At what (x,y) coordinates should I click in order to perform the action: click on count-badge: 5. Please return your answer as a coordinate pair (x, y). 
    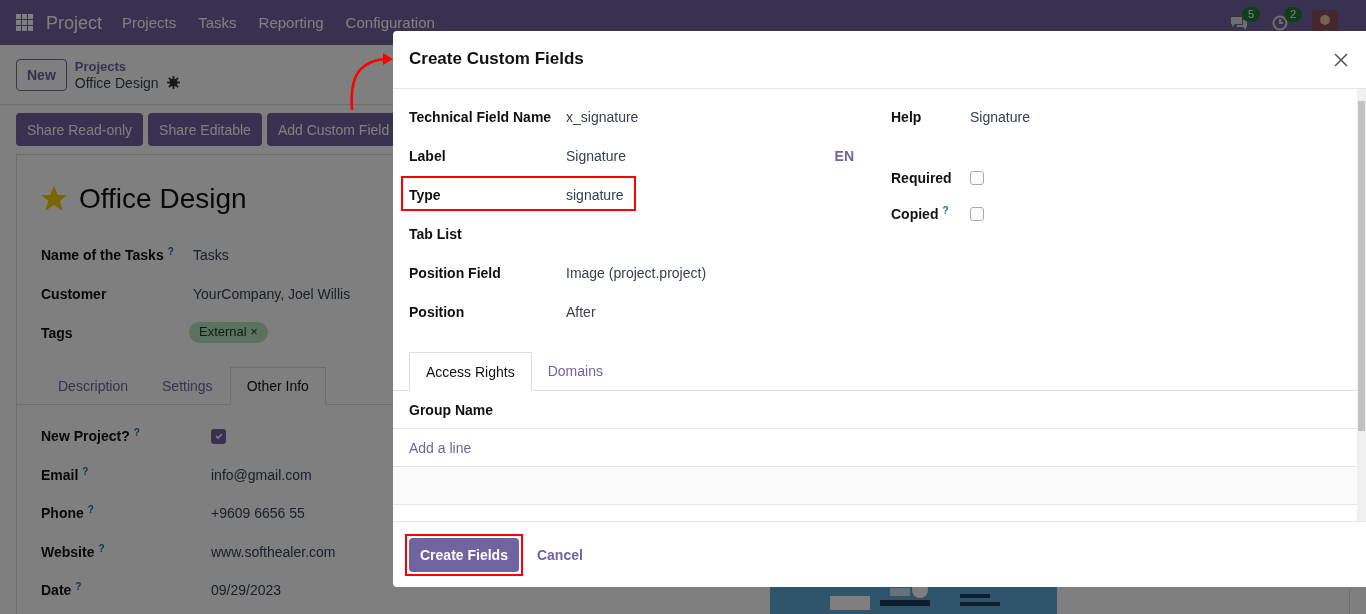
    Looking at the image, I should click on (1251, 14).